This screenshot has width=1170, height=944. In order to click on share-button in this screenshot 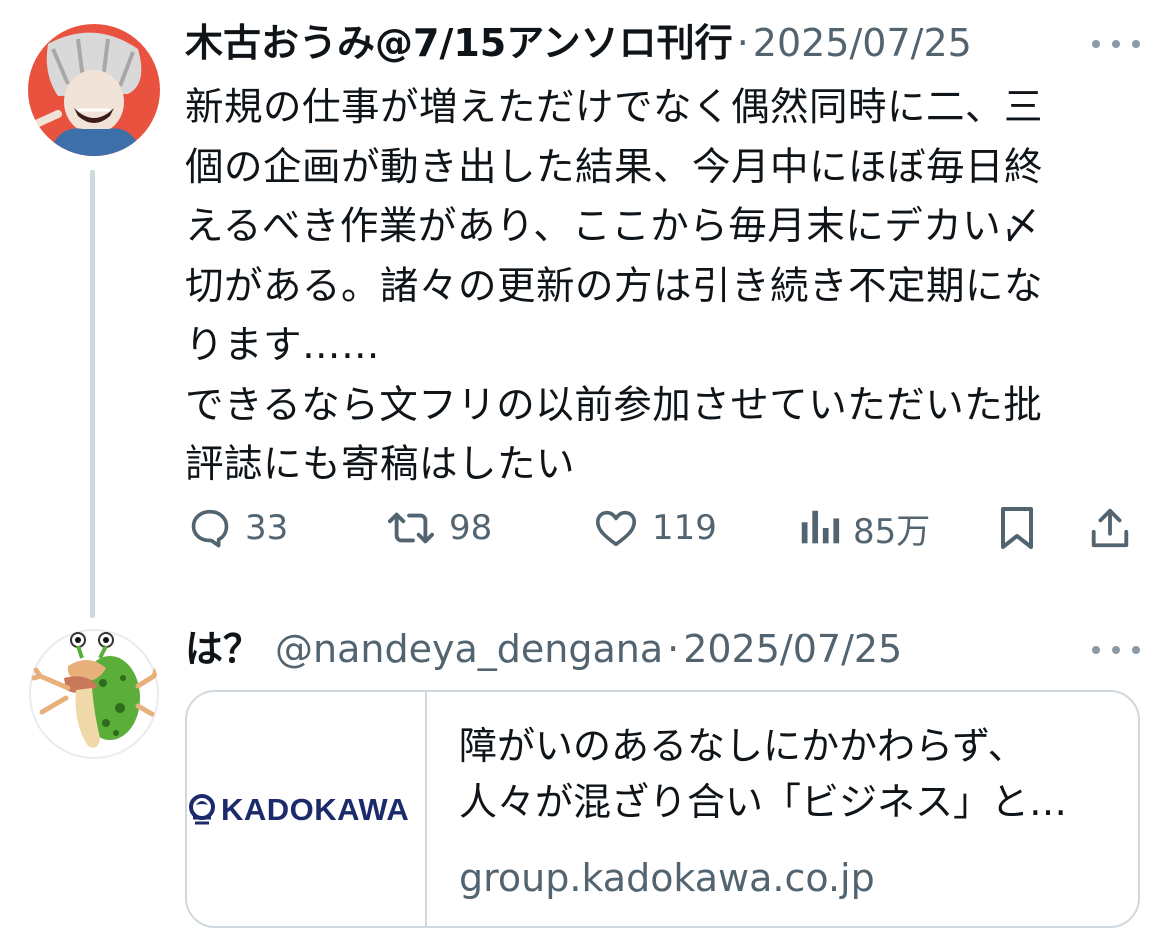, I will do `click(1116, 528)`.